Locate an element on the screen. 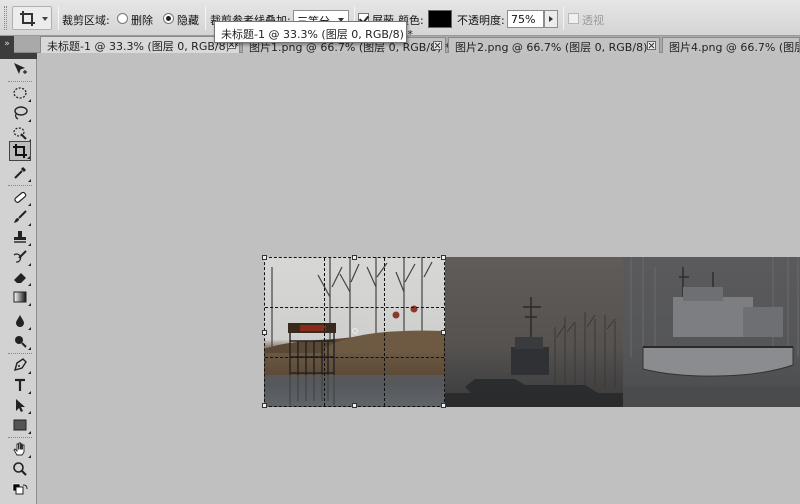  healing-brush-tool is located at coordinates (20, 197).